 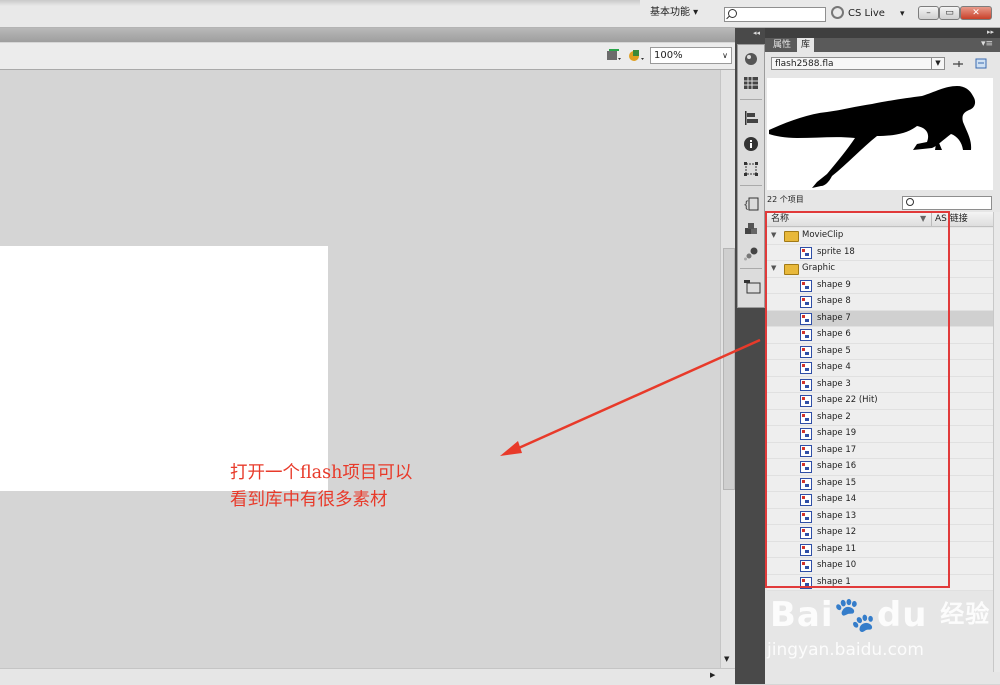 What do you see at coordinates (321, 473) in the screenshot?
I see `annotation-line-1: 打开一个flash项目可以` at bounding box center [321, 473].